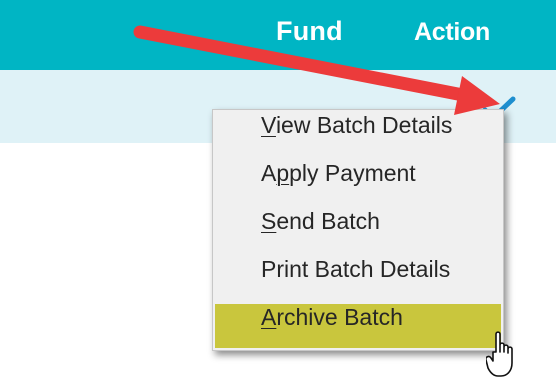 Image resolution: width=556 pixels, height=387 pixels. What do you see at coordinates (358, 326) in the screenshot?
I see `menu-item-archive-batch: Archive Batch` at bounding box center [358, 326].